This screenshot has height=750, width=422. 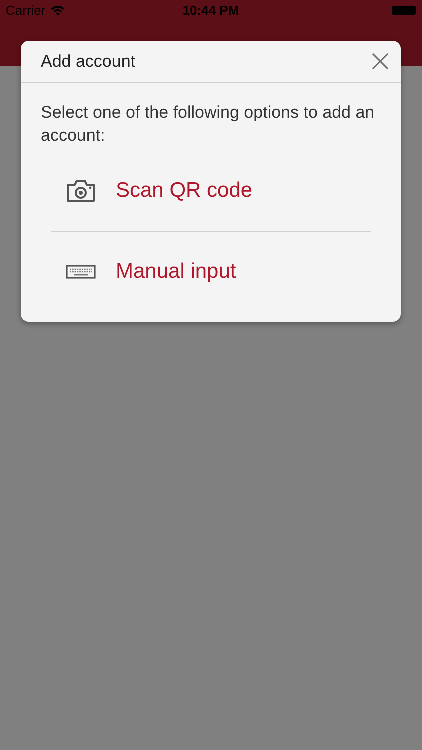 What do you see at coordinates (211, 10) in the screenshot?
I see `status-time: 10:44 PM` at bounding box center [211, 10].